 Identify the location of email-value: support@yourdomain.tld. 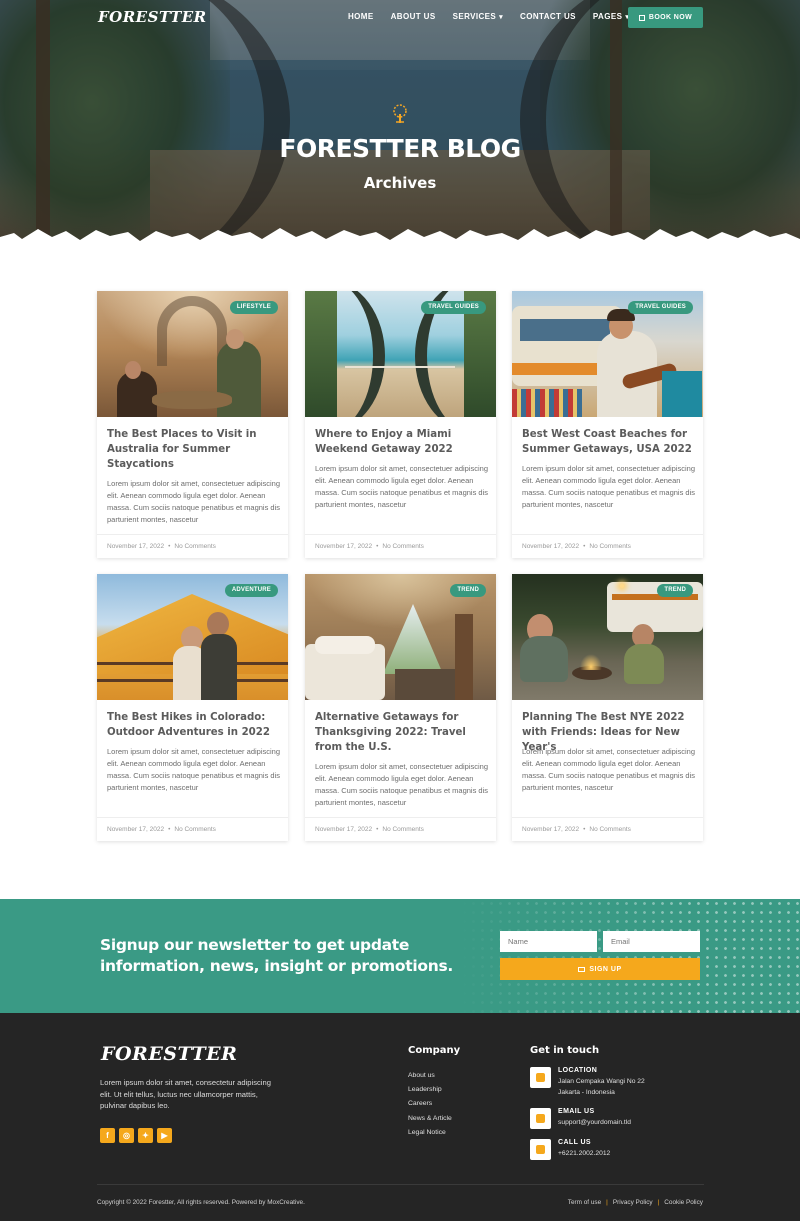
(594, 1123).